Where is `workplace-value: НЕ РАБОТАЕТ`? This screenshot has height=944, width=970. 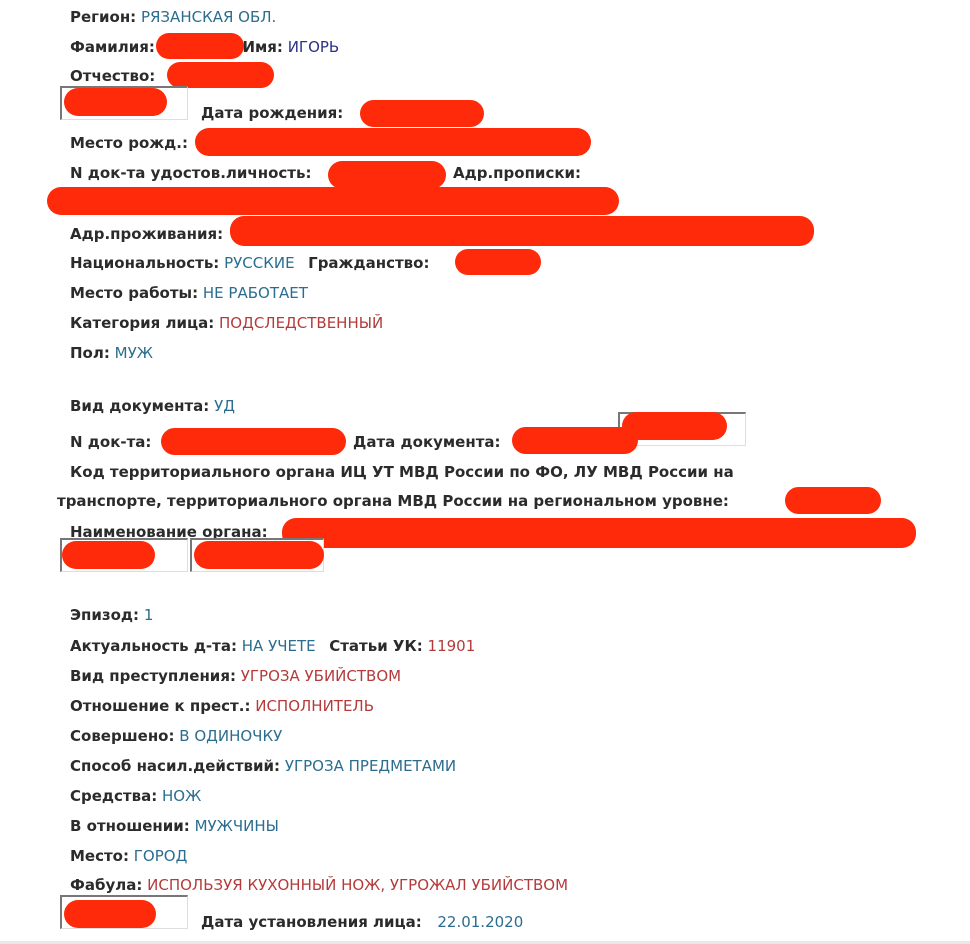 workplace-value: НЕ РАБОТАЕТ is located at coordinates (255, 293).